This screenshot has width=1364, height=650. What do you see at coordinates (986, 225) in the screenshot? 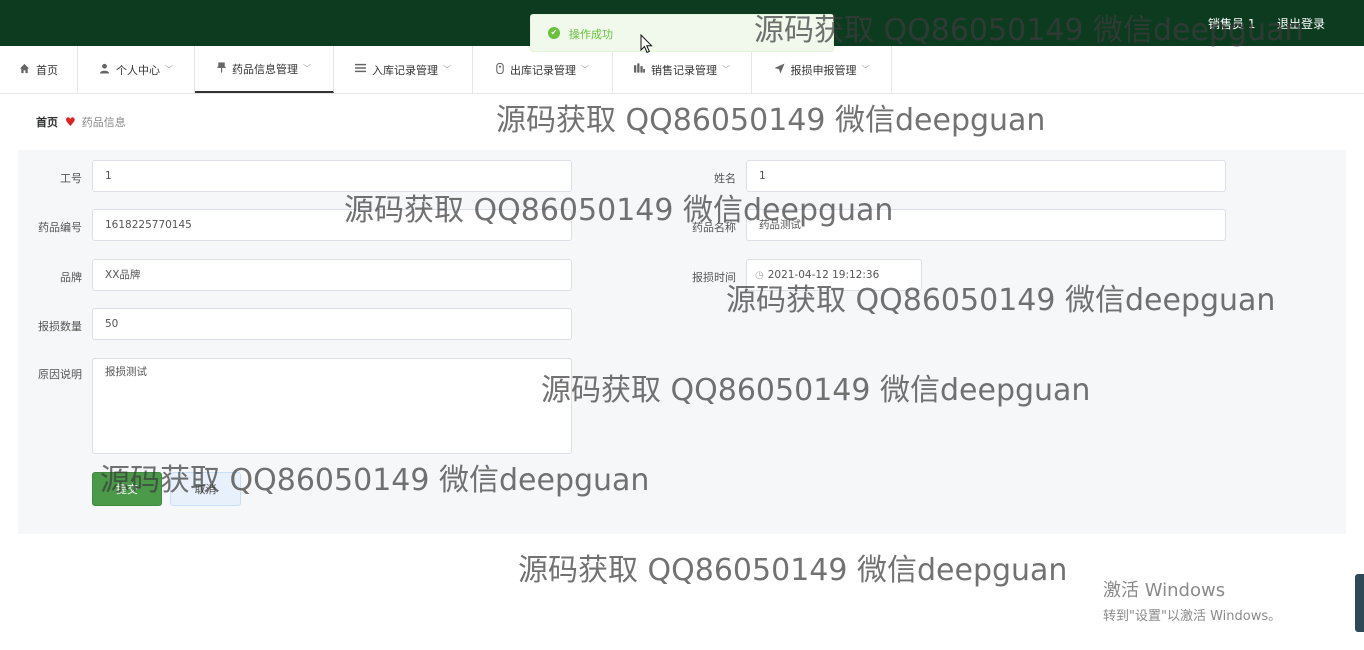
I see `drug-name-field: 药品测试` at bounding box center [986, 225].